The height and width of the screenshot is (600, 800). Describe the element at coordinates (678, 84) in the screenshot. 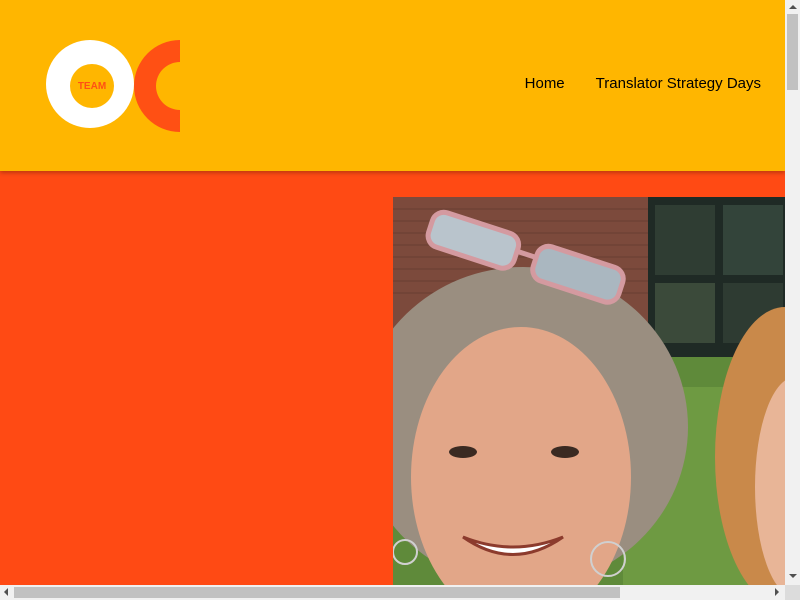

I see `nav-translator-strategy-days-link: Translator Strategy Days` at that location.